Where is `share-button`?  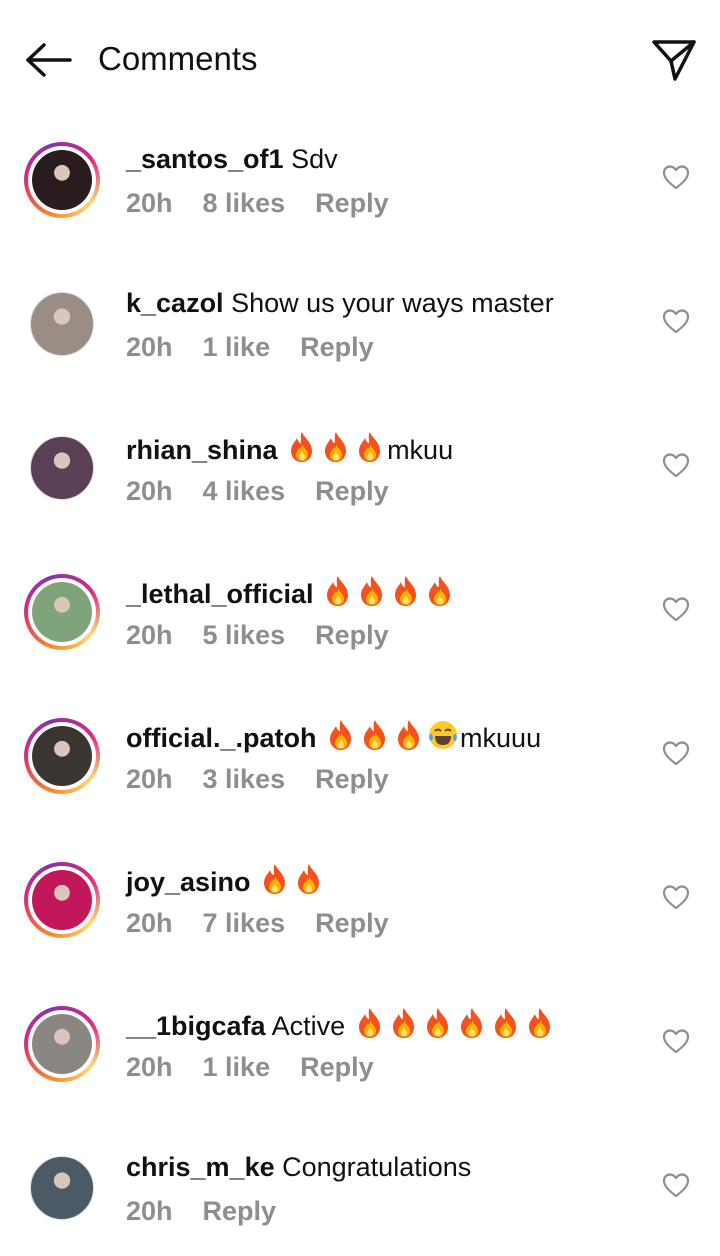
share-button is located at coordinates (674, 60).